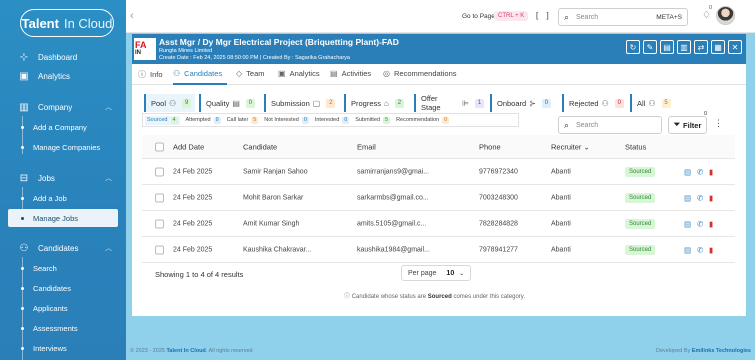  What do you see at coordinates (706, 15) in the screenshot?
I see `bell-icon: ♢` at bounding box center [706, 15].